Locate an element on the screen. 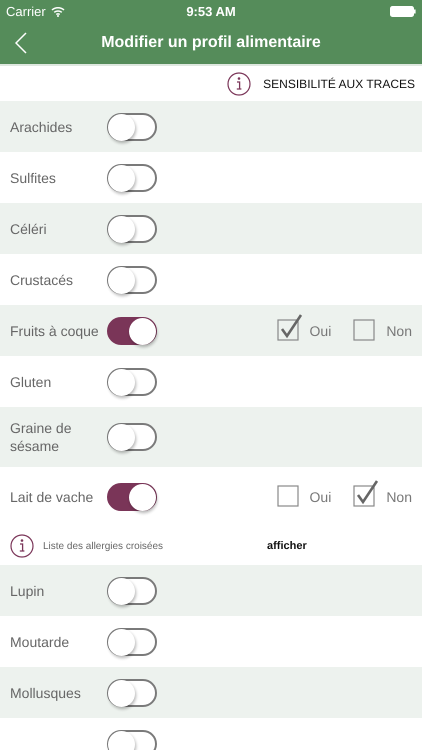  allergen-label: Mollusques is located at coordinates (46, 693).